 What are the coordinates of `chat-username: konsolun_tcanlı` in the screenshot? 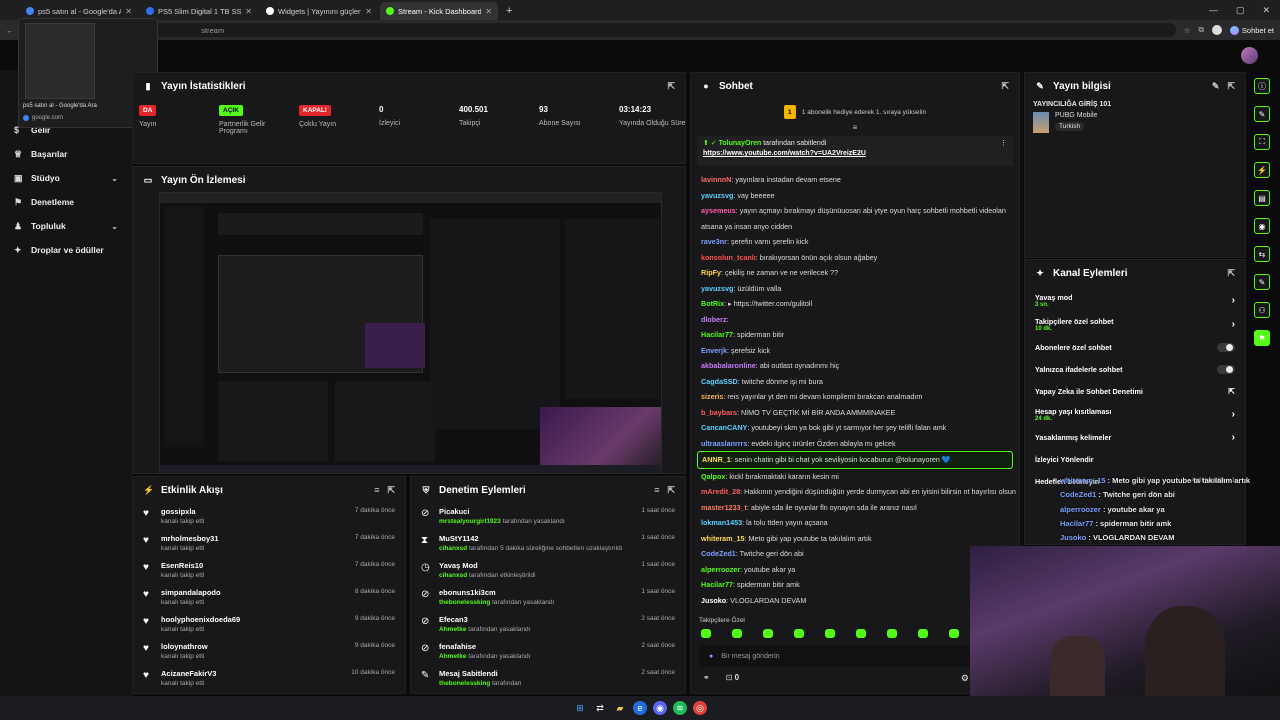 It's located at (728, 257).